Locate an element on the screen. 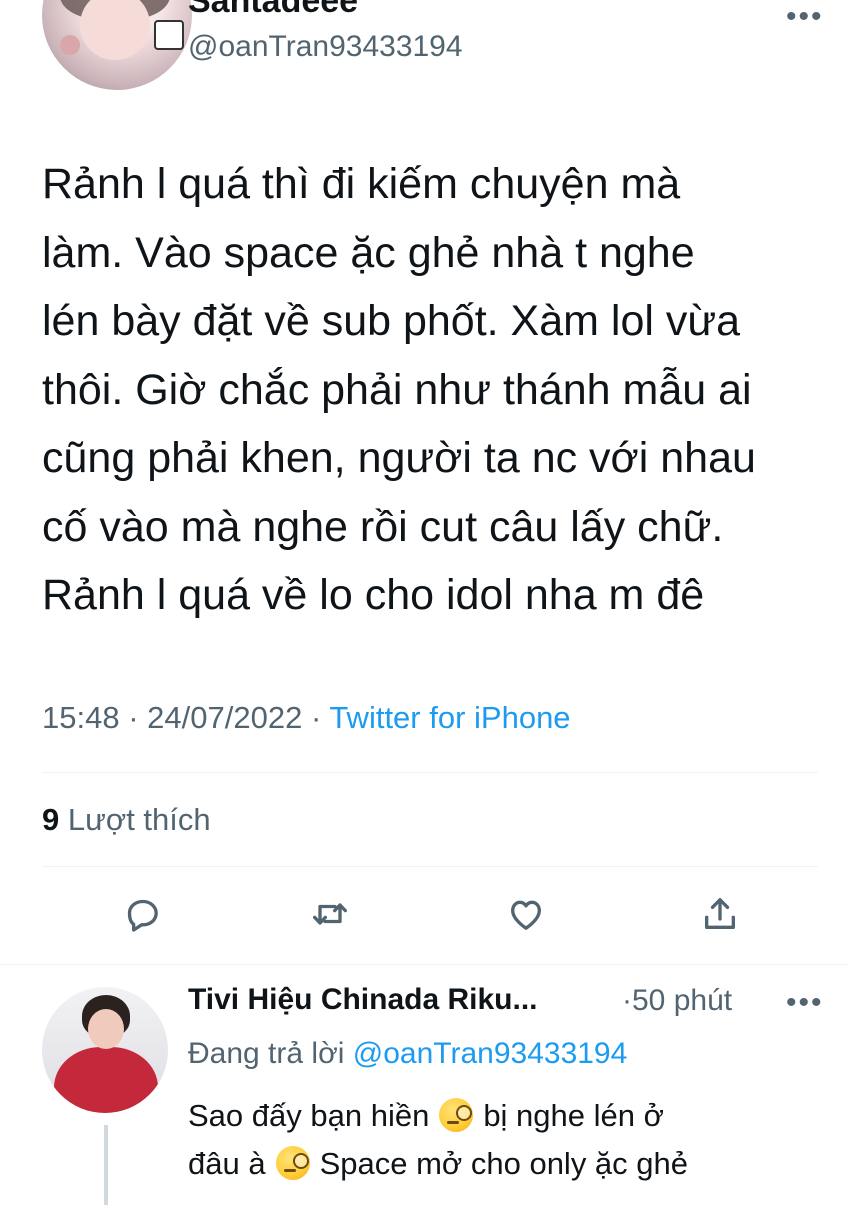 The height and width of the screenshot is (1205, 848). reply-icon is located at coordinates (142, 915).